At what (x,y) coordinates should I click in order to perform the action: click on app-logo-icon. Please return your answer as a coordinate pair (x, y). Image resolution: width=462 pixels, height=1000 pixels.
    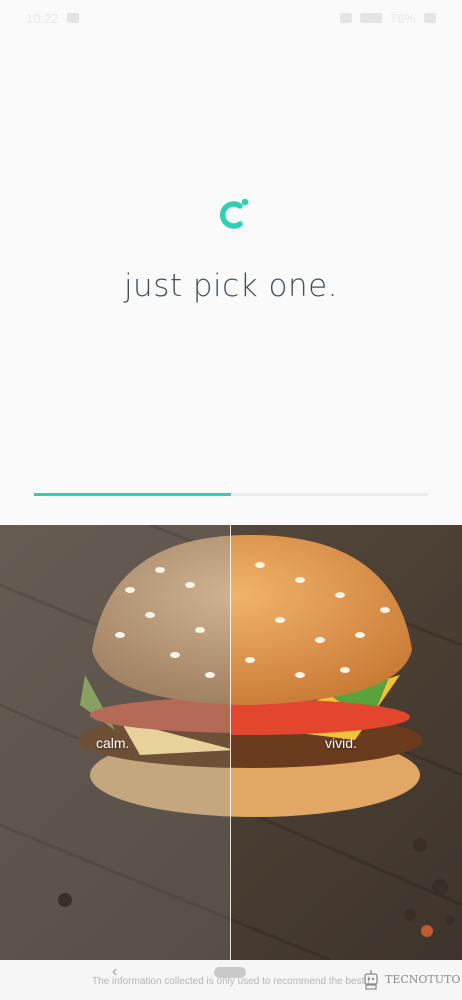
    Looking at the image, I should click on (234, 213).